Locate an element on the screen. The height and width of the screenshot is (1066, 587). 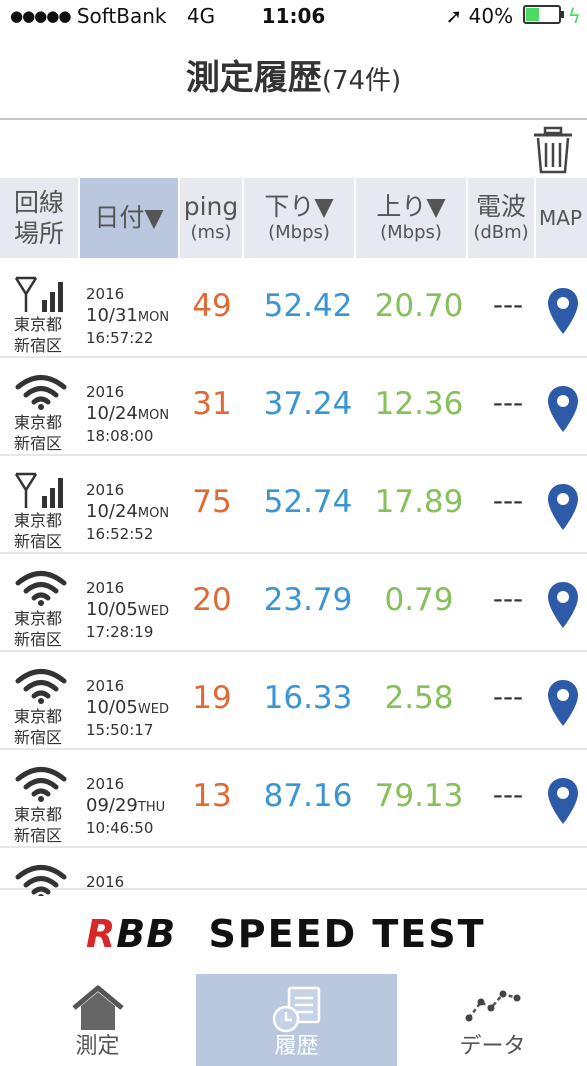
column-header-date: 日付▼ is located at coordinates (130, 218).